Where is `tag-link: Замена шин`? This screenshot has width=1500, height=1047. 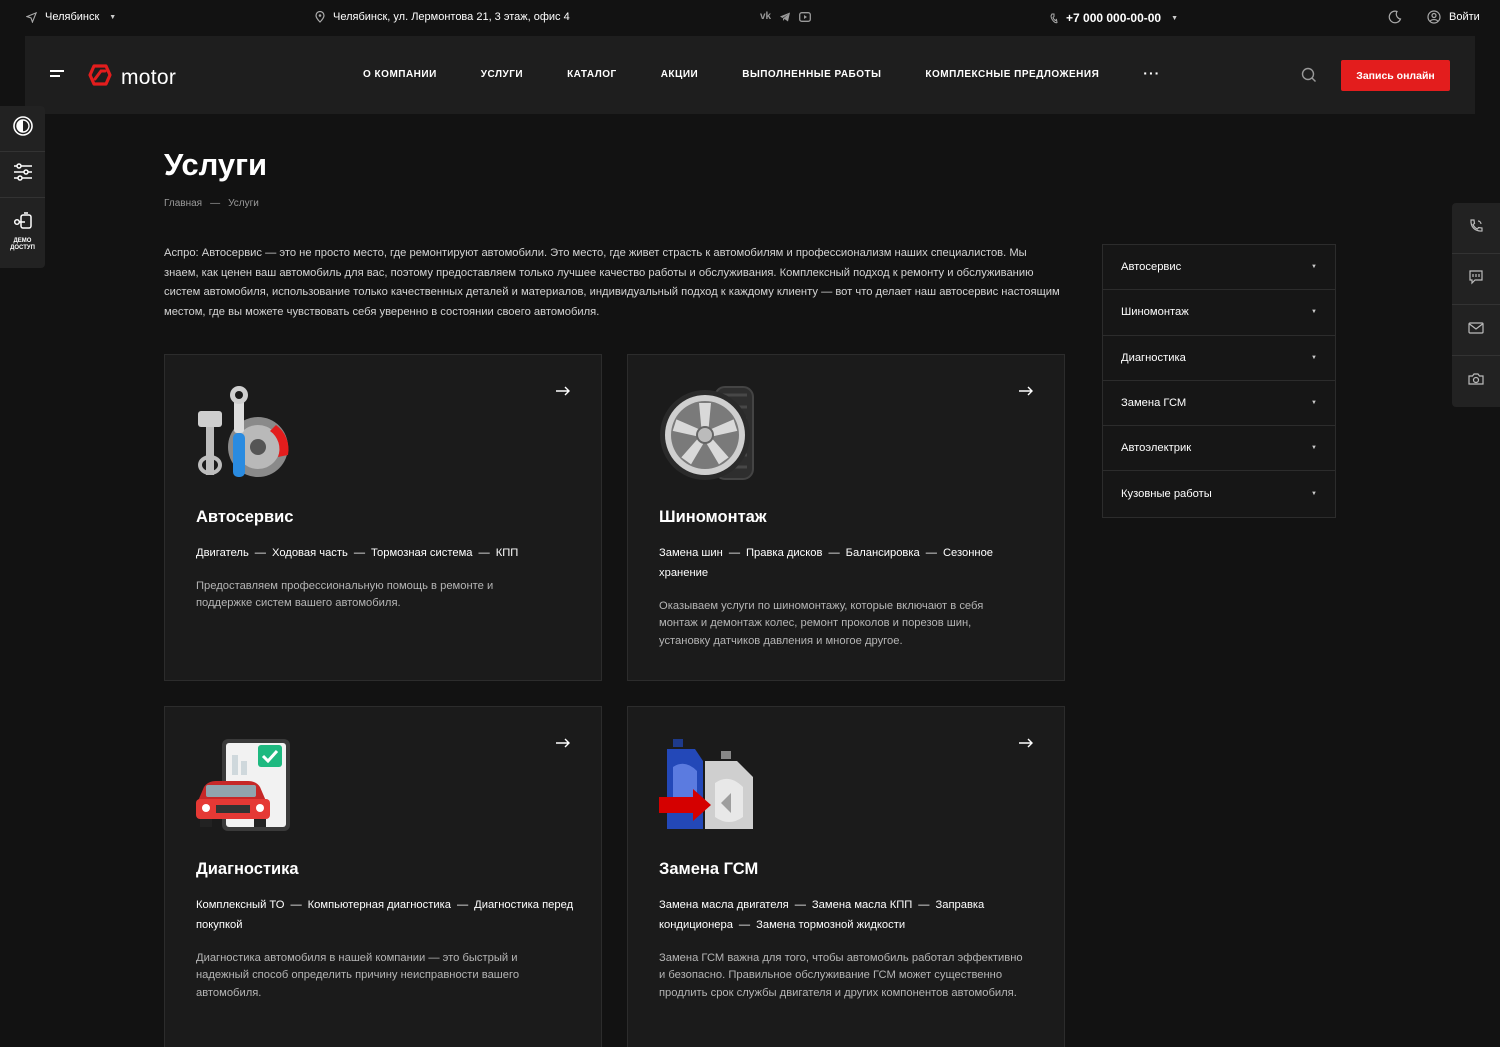 tag-link: Замена шин is located at coordinates (691, 553).